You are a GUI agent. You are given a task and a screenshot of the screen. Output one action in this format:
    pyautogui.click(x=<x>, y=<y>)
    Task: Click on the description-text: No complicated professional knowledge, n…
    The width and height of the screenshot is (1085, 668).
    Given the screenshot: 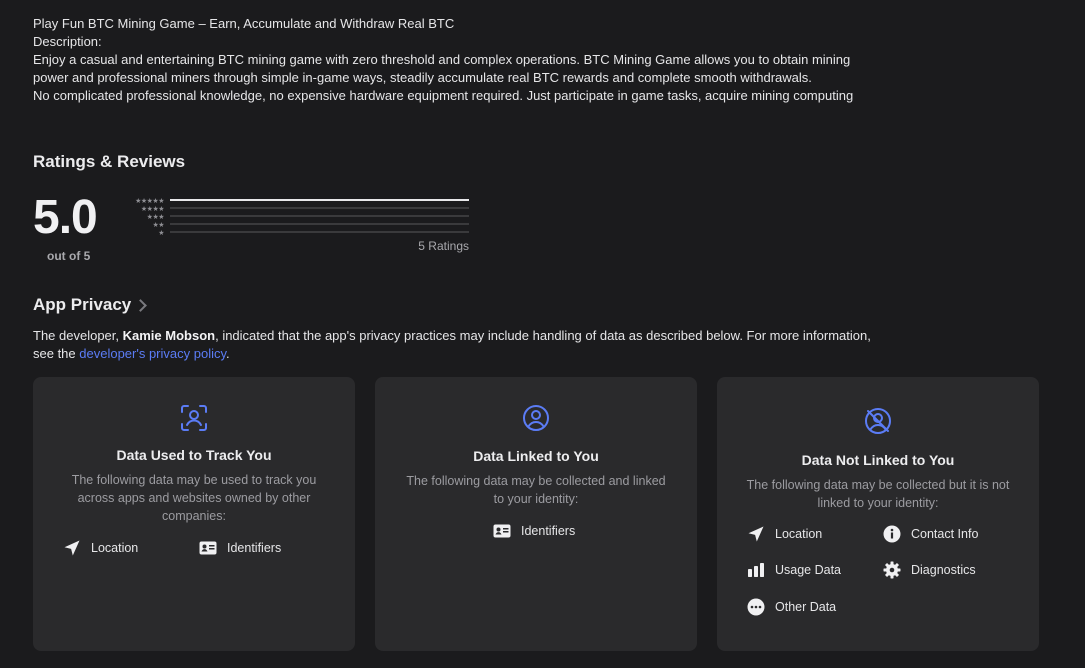 What is the action you would take?
    pyautogui.click(x=443, y=95)
    